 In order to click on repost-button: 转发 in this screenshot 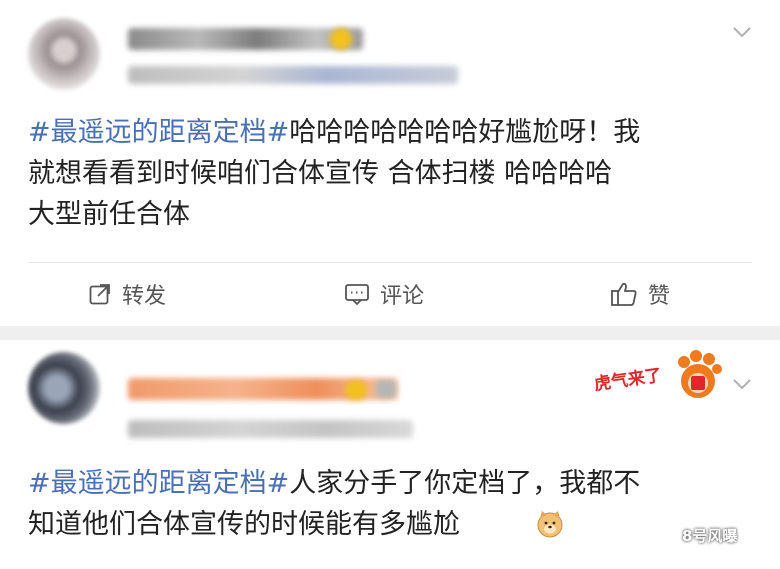, I will do `click(127, 294)`.